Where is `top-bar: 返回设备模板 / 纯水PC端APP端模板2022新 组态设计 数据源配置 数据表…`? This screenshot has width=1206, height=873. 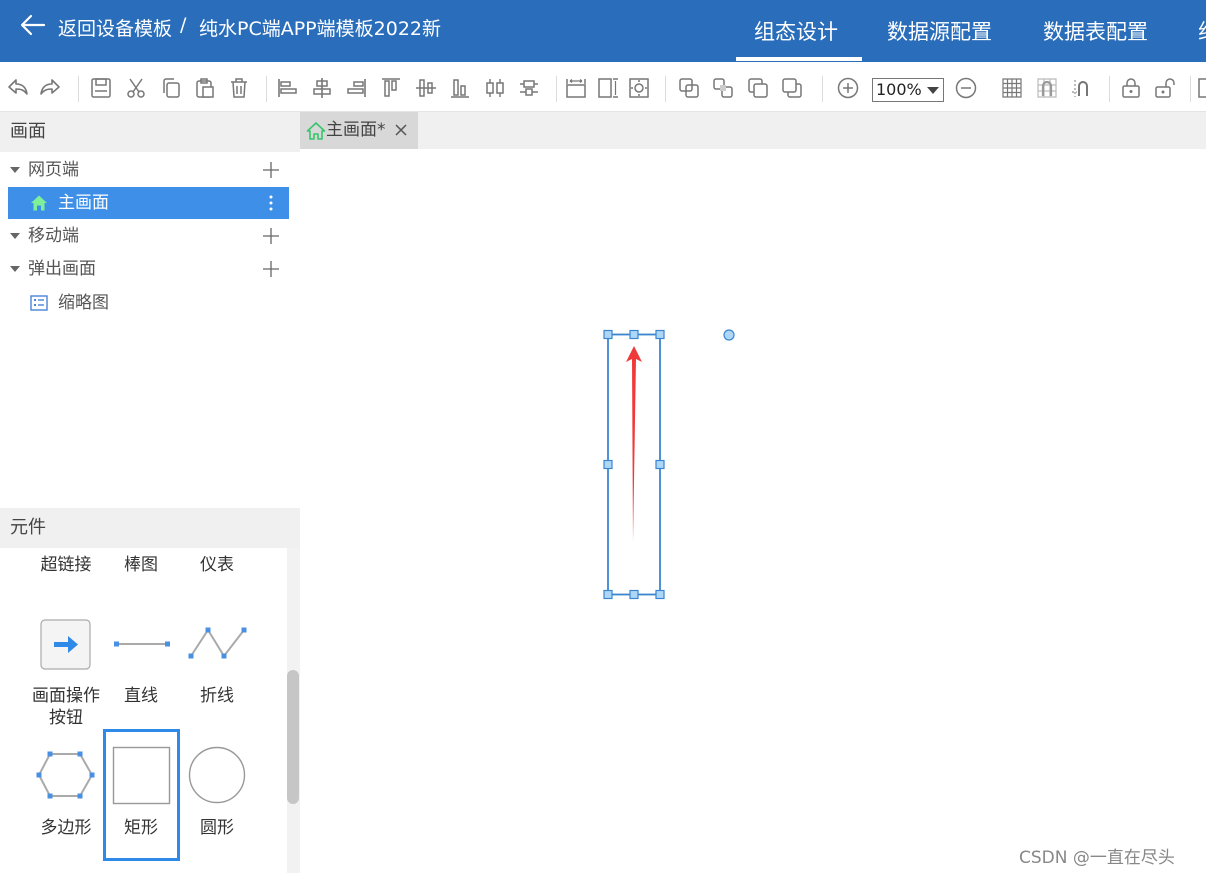
top-bar: 返回设备模板 / 纯水PC端APP端模板2022新 组态设计 数据源配置 数据表… is located at coordinates (603, 31).